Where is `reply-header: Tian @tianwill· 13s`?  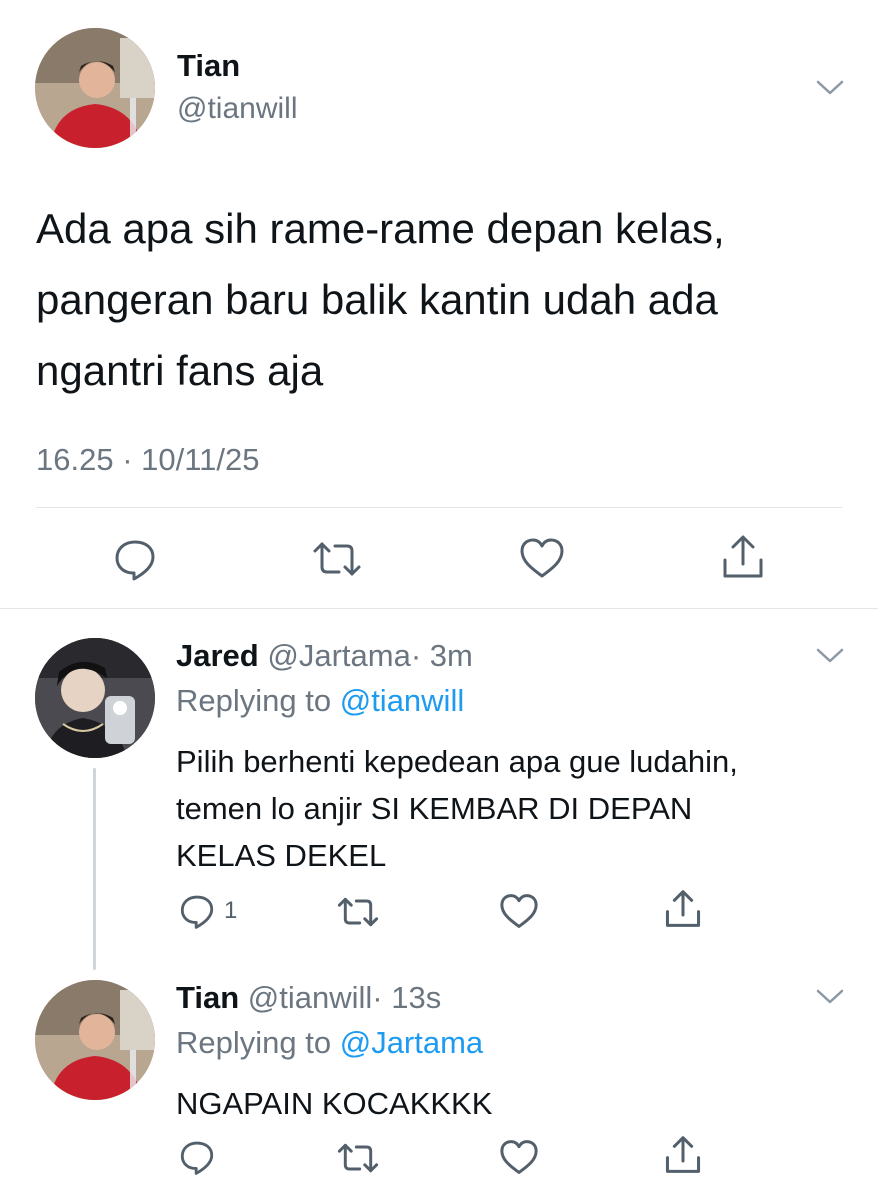 reply-header: Tian @tianwill· 13s is located at coordinates (308, 998).